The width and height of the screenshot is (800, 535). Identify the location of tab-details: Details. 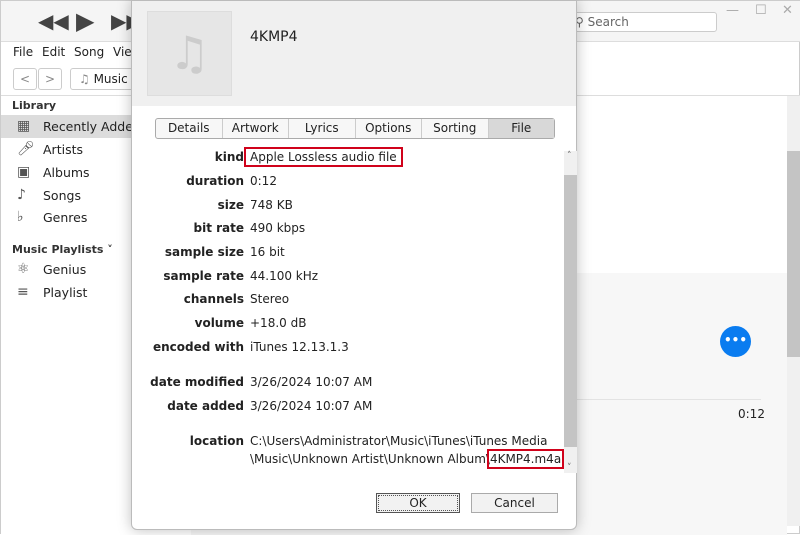
(189, 128).